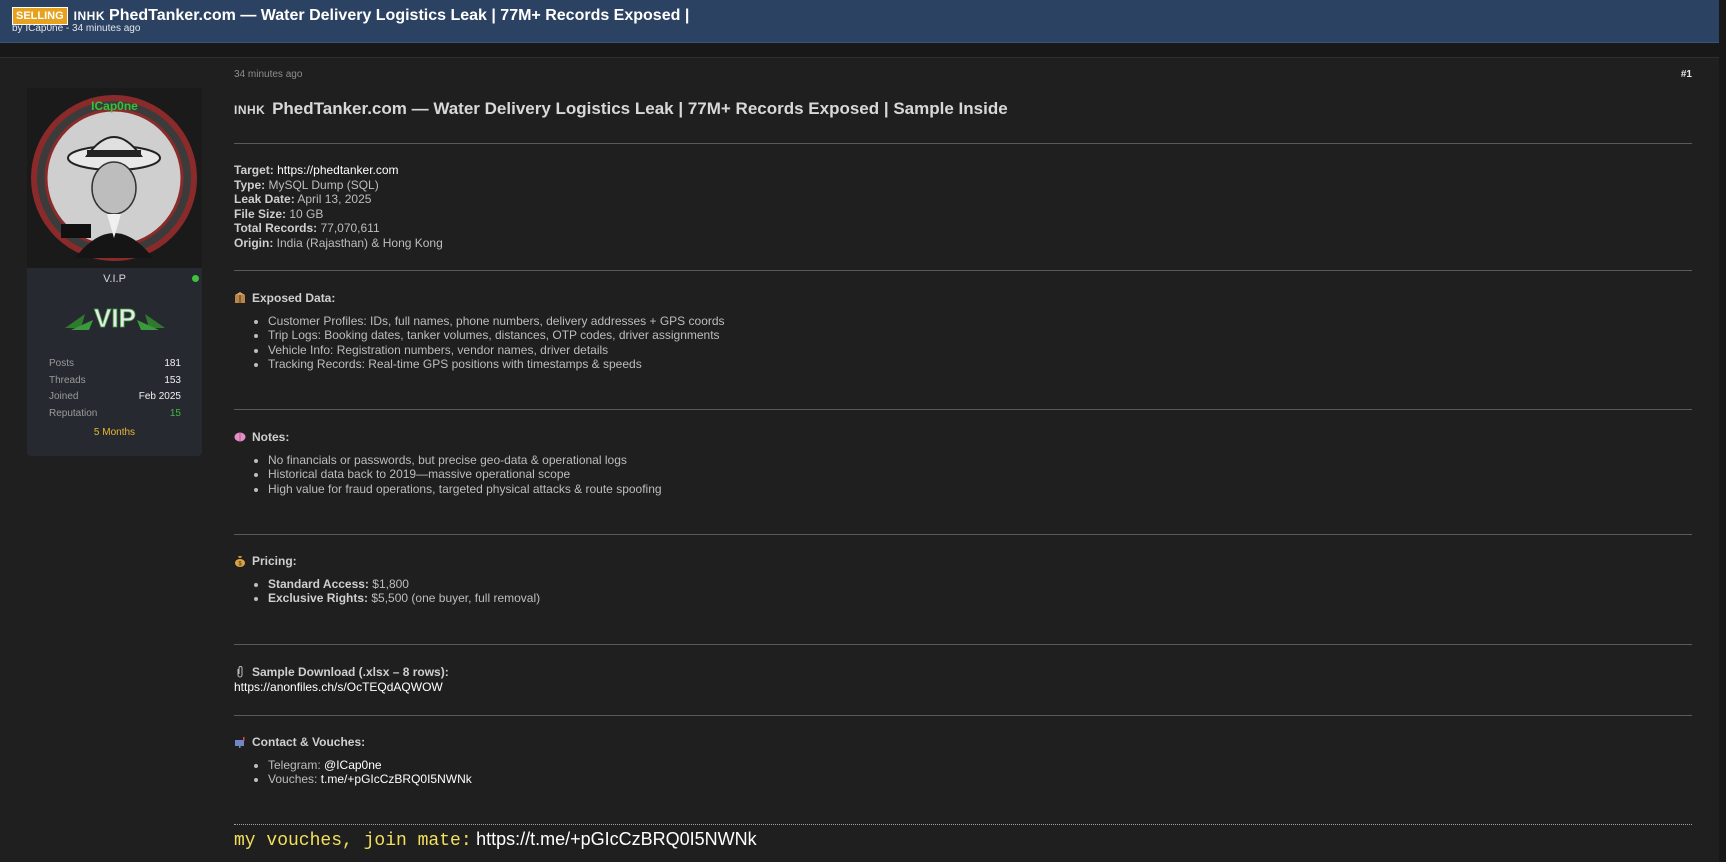  I want to click on signature-link: https://t.me/+pGIcCzBRQ0I5NWNk, so click(616, 839).